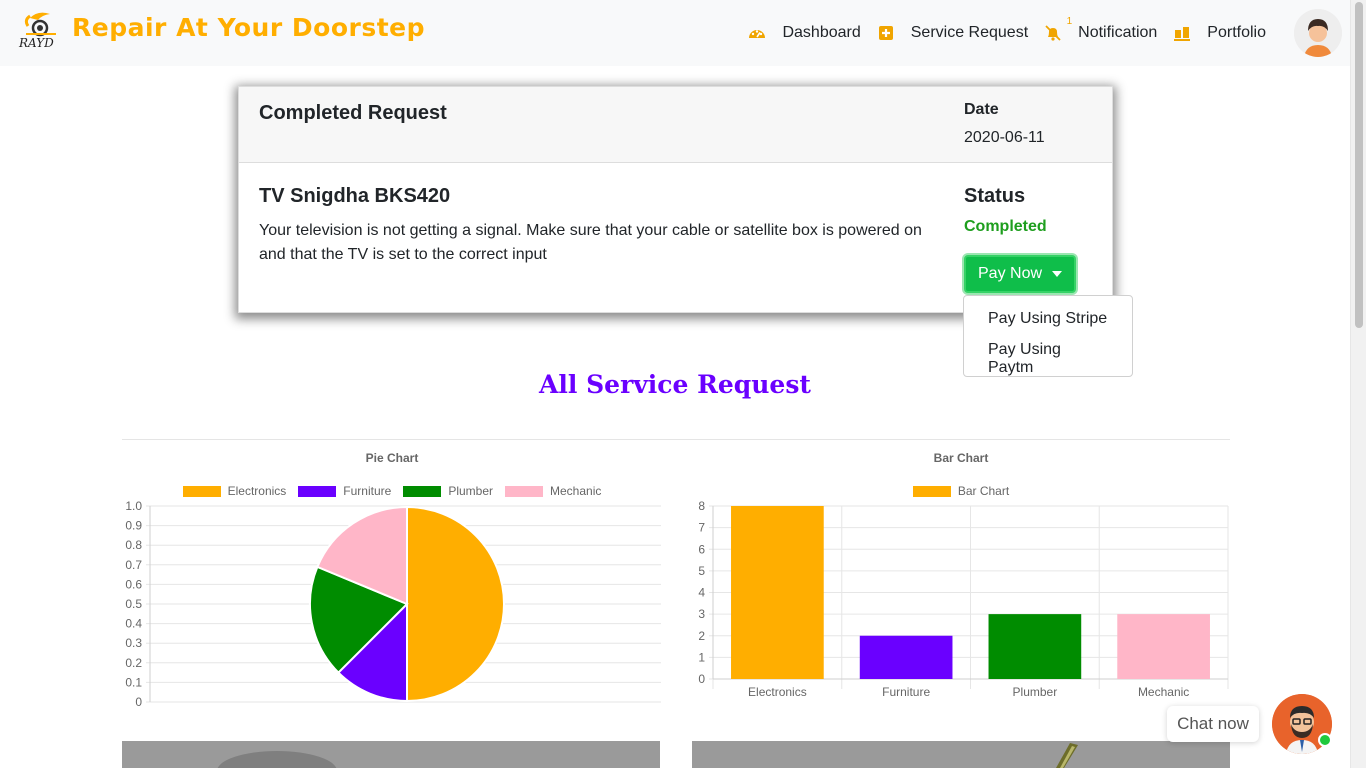  Describe the element at coordinates (1004, 137) in the screenshot. I see `date-value: 2020-06-11` at that location.